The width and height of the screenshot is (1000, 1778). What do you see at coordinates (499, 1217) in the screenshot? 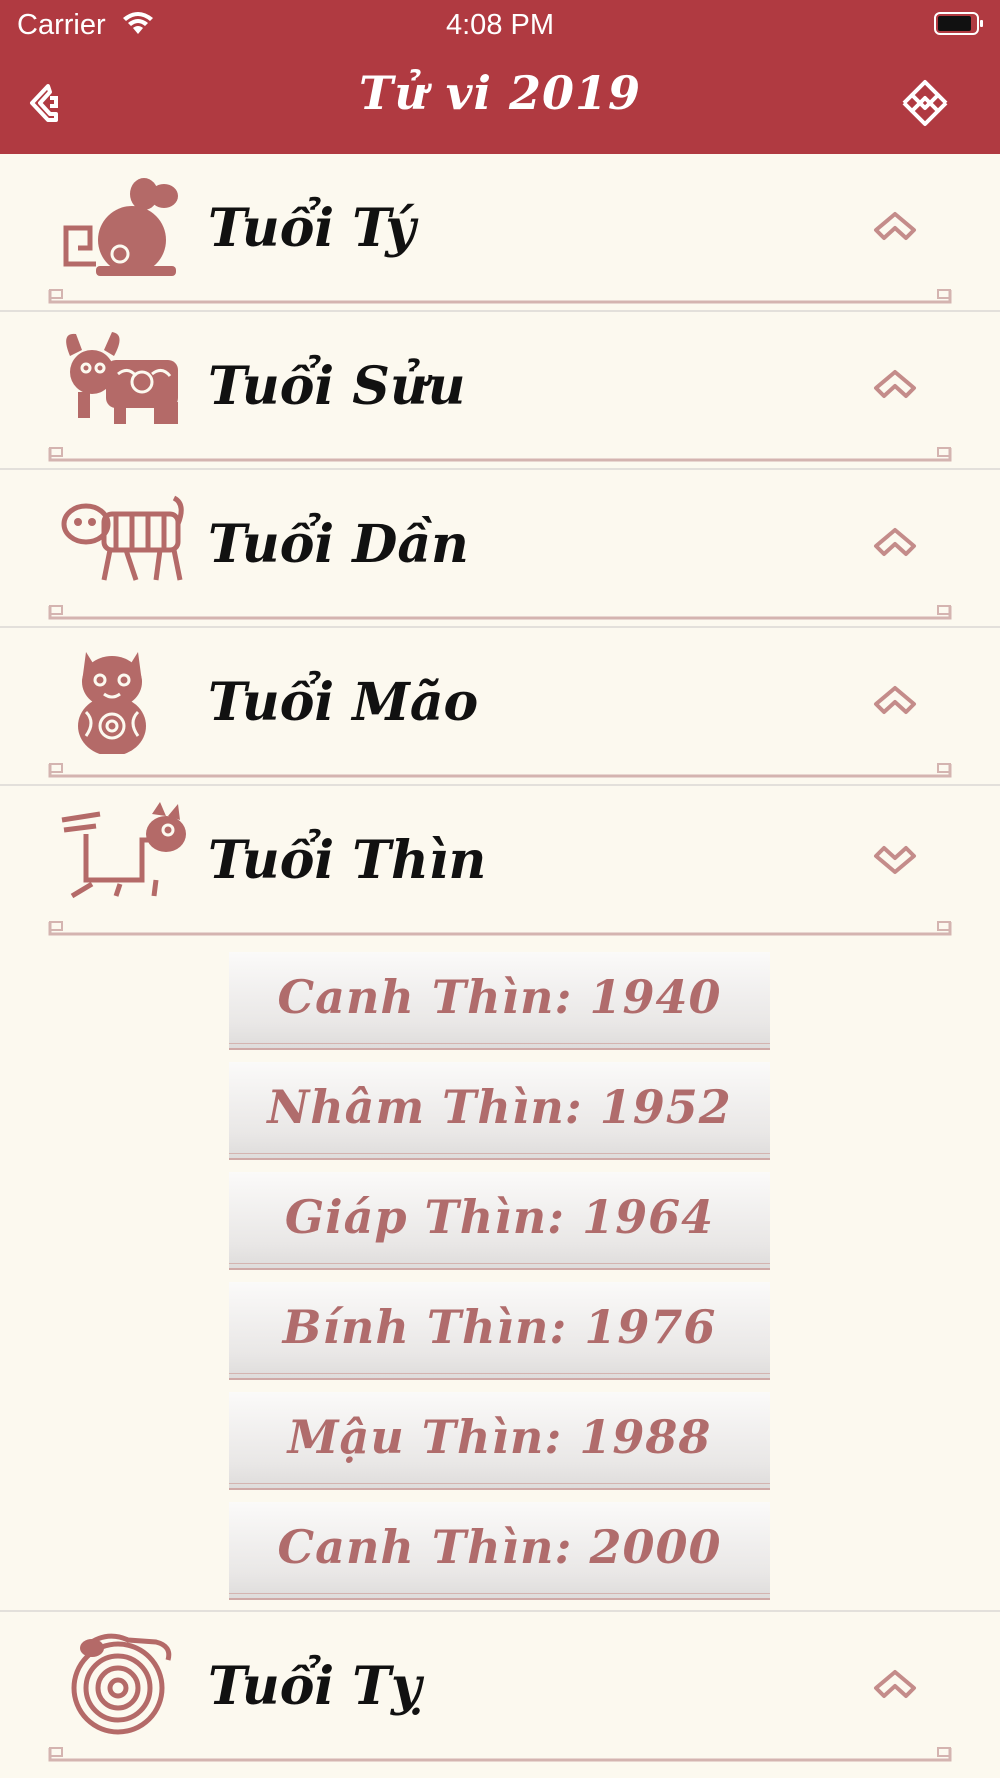
I see `year-label: Giáp Thìn: 1964` at bounding box center [499, 1217].